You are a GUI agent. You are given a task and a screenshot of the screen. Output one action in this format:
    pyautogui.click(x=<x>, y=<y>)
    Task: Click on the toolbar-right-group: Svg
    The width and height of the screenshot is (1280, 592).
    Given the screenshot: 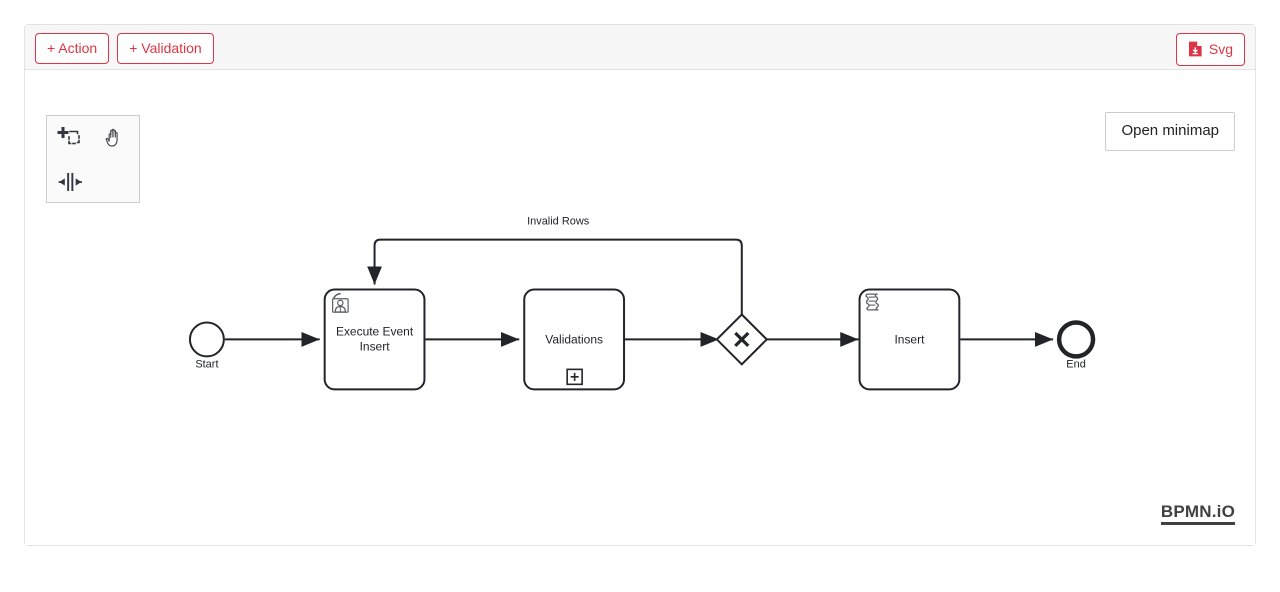 What is the action you would take?
    pyautogui.click(x=1210, y=49)
    